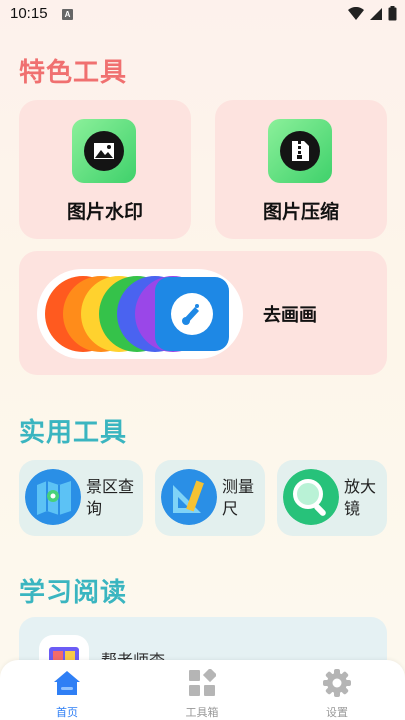  I want to click on home-icon, so click(67, 683).